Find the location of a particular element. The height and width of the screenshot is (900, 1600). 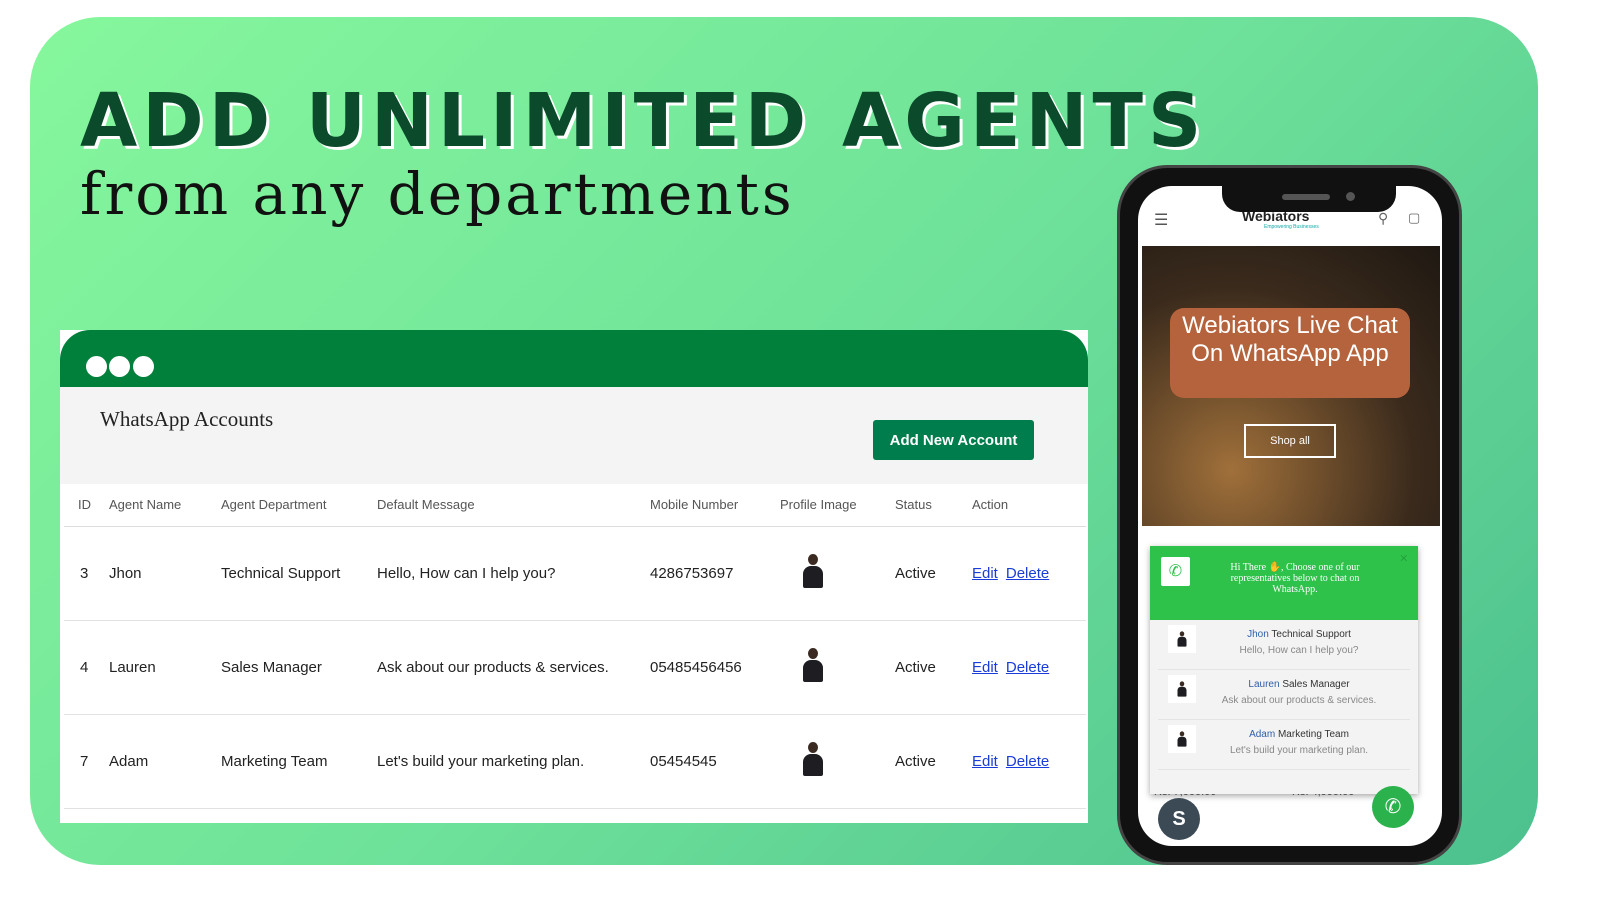

column-header: Default Message is located at coordinates (513, 505).